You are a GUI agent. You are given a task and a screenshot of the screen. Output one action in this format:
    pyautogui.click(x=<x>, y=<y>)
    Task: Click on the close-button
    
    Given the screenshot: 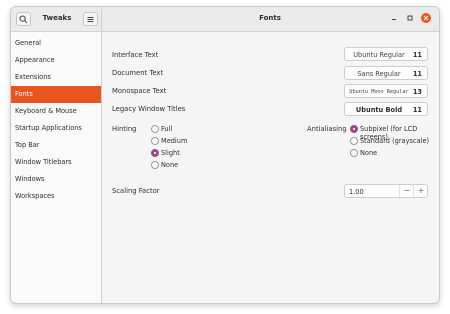 What is the action you would take?
    pyautogui.click(x=426, y=18)
    